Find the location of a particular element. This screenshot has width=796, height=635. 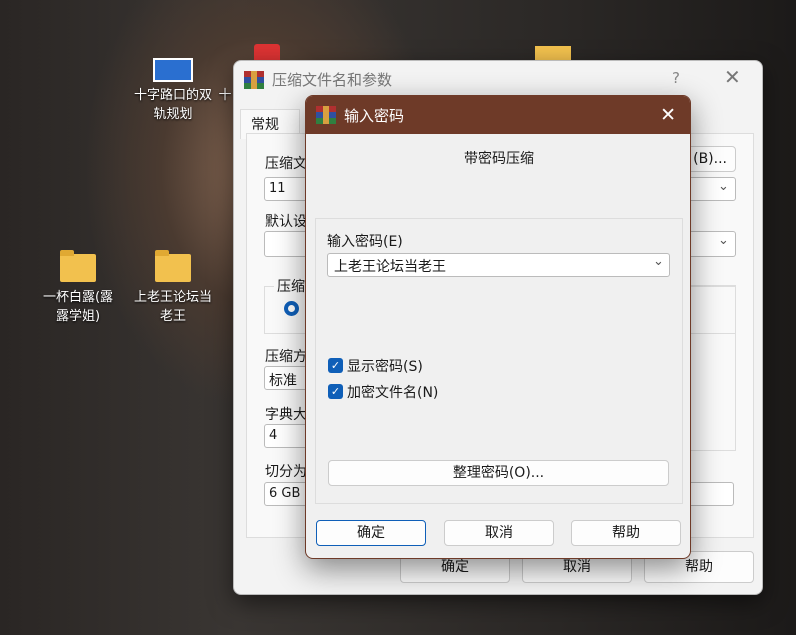

password-input: 上老王论坛当老王 is located at coordinates (498, 265).